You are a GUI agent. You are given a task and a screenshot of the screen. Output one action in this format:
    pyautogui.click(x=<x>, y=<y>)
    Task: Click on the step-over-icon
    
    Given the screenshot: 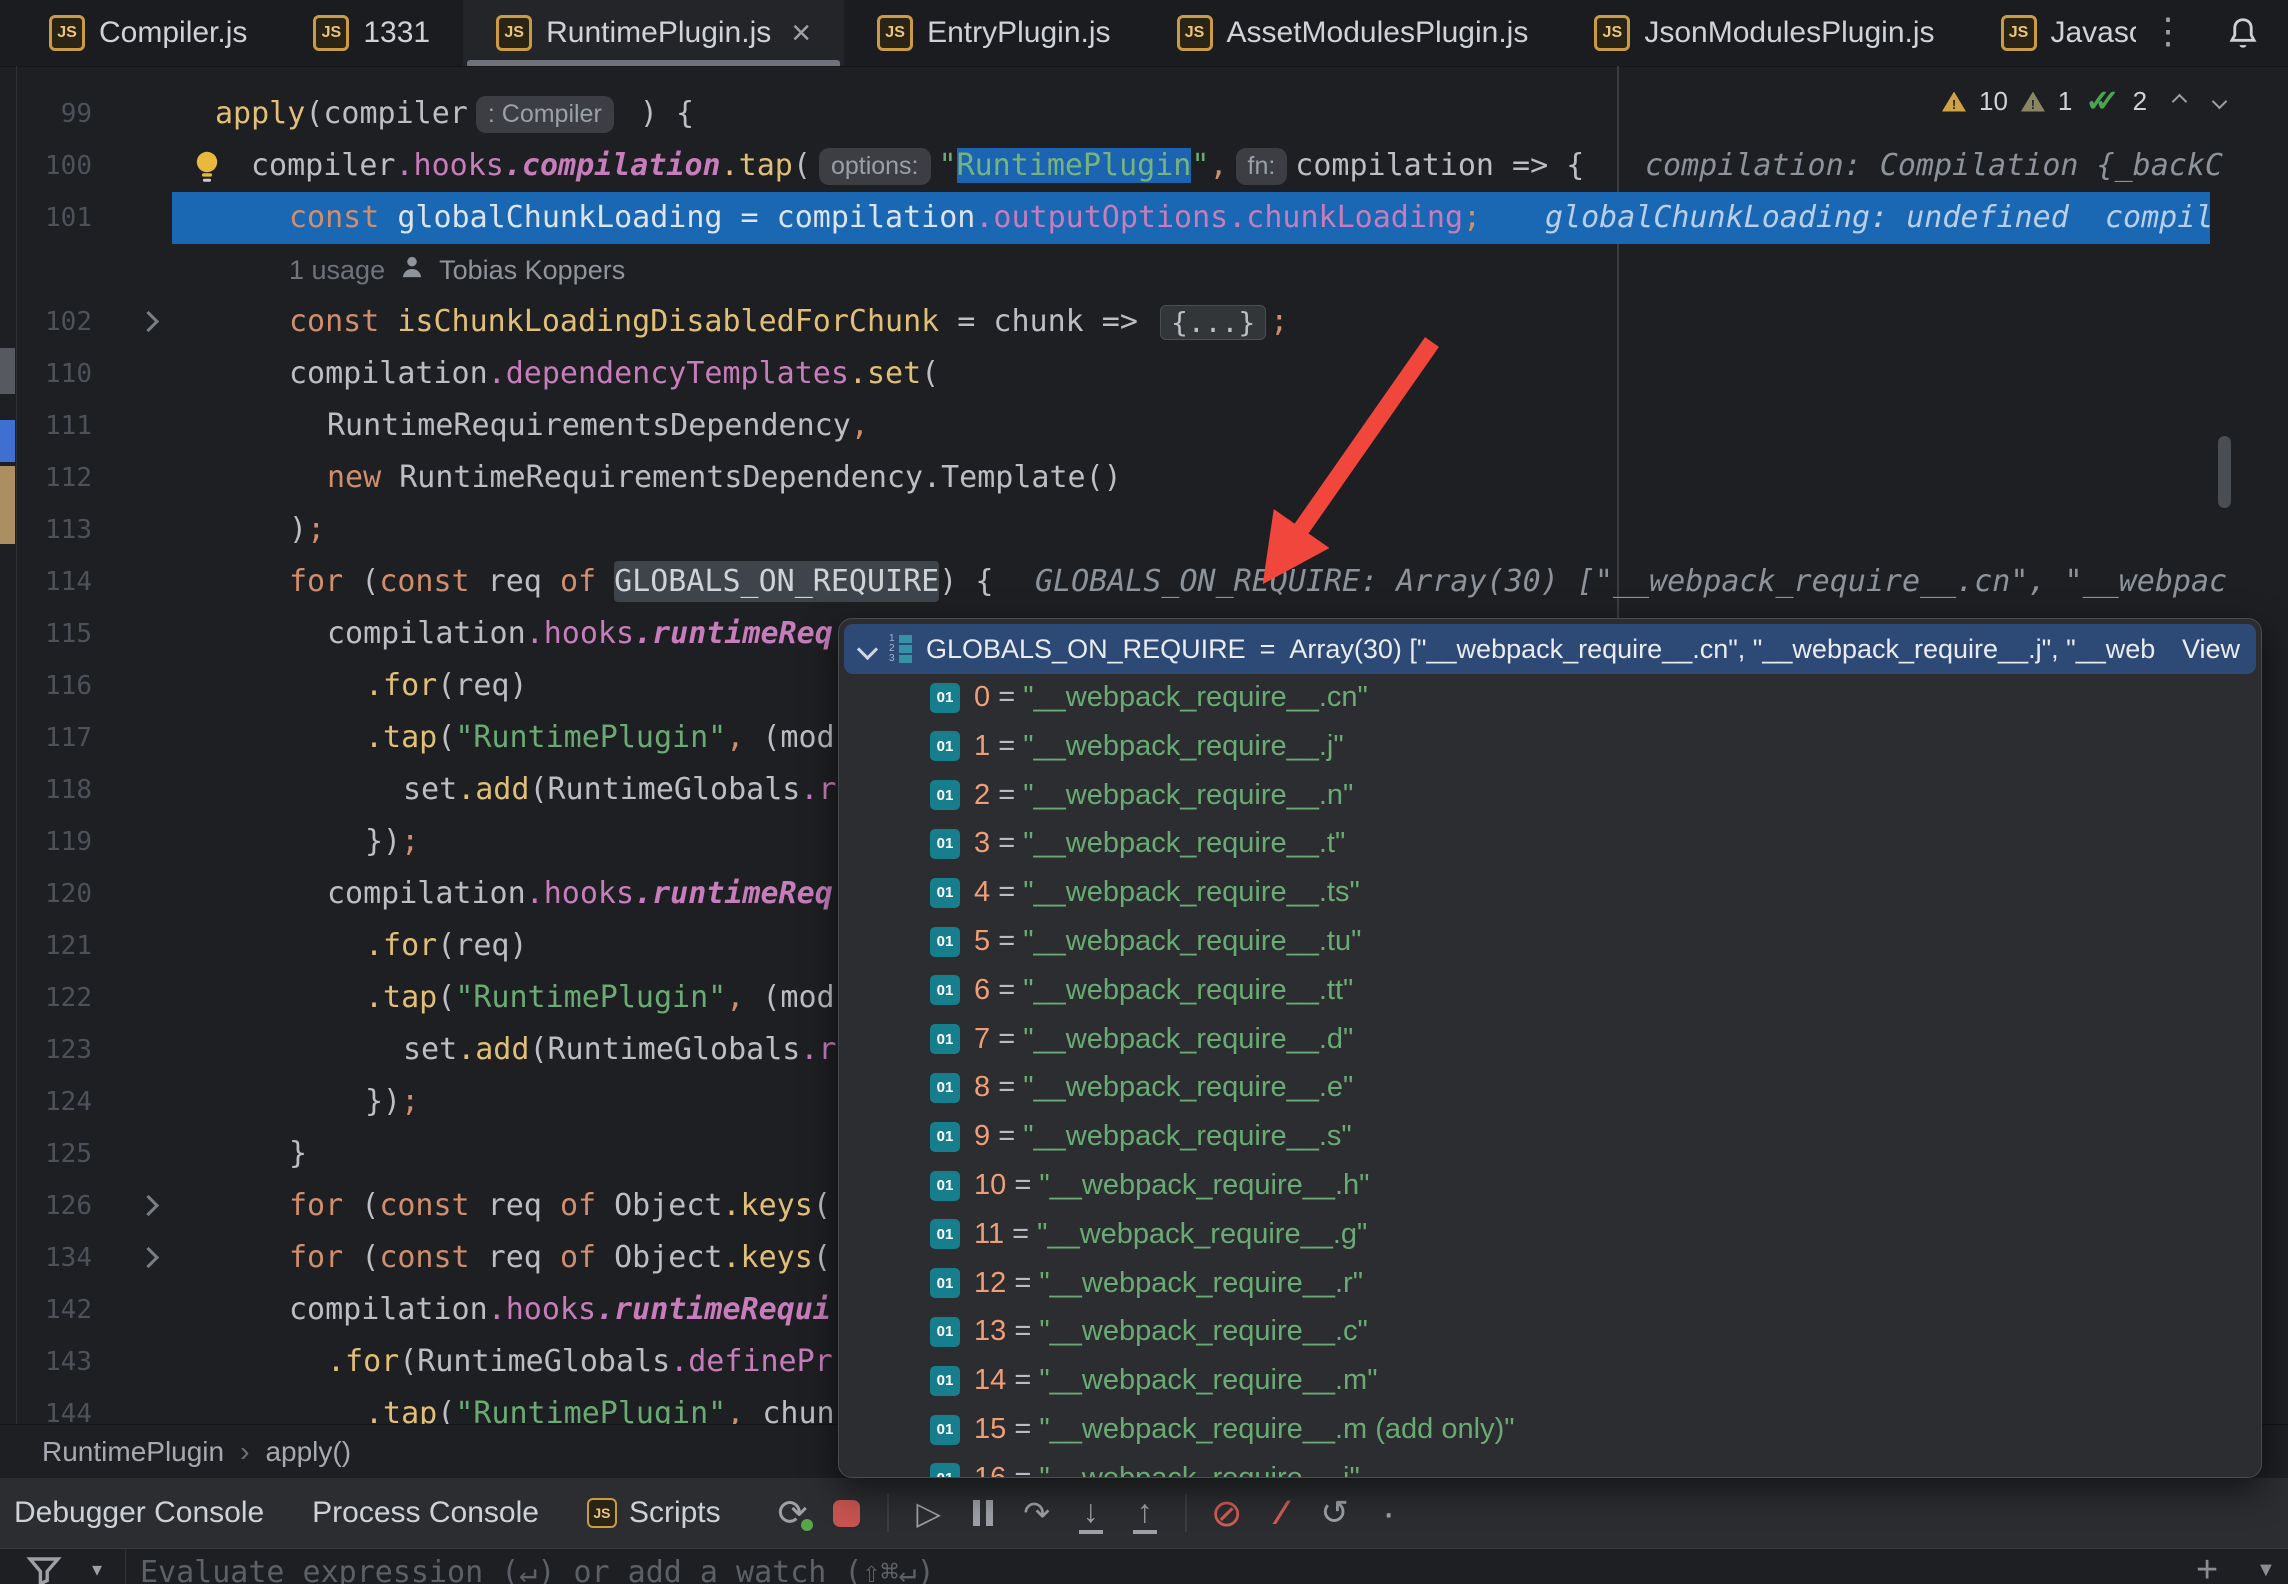 What is the action you would take?
    pyautogui.click(x=1037, y=1513)
    